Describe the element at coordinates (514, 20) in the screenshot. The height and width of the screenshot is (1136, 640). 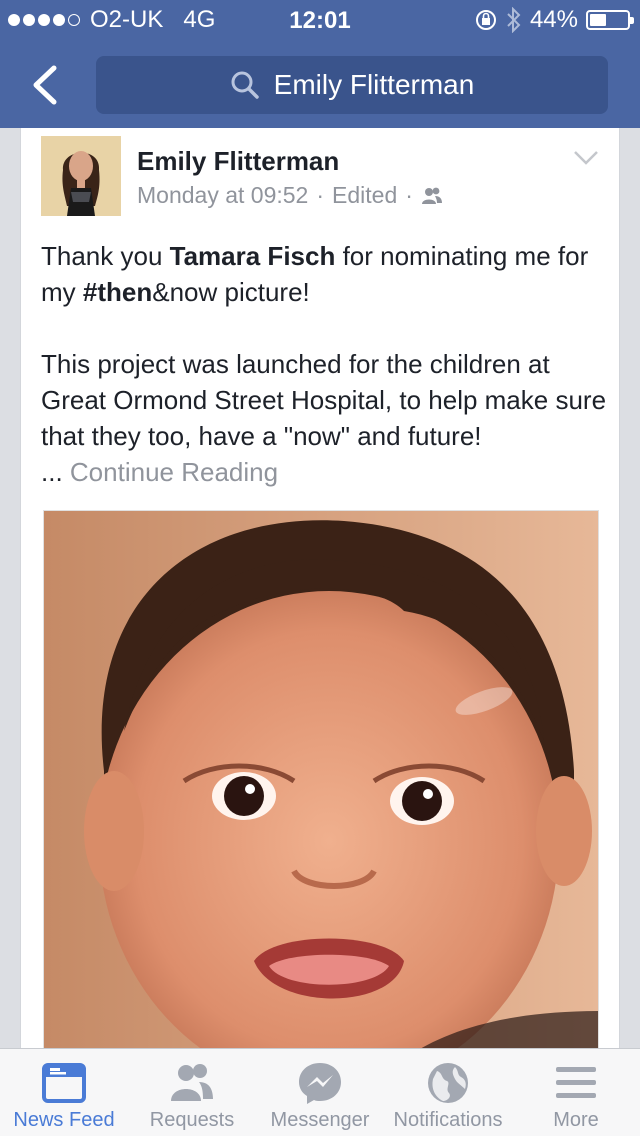
I see `bluetooth-icon` at that location.